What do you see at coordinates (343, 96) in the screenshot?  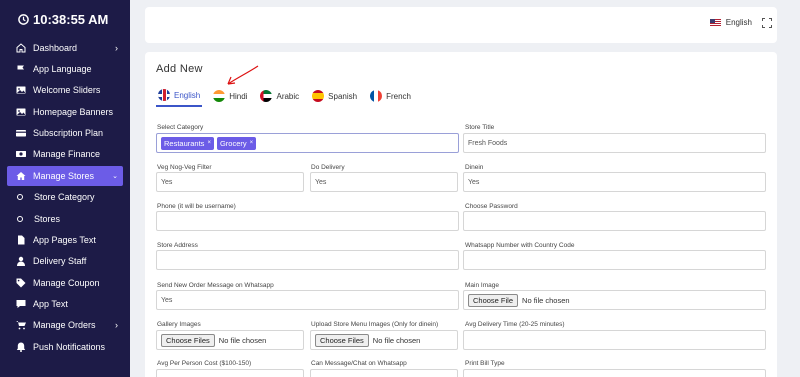 I see `tab-label: Spanish` at bounding box center [343, 96].